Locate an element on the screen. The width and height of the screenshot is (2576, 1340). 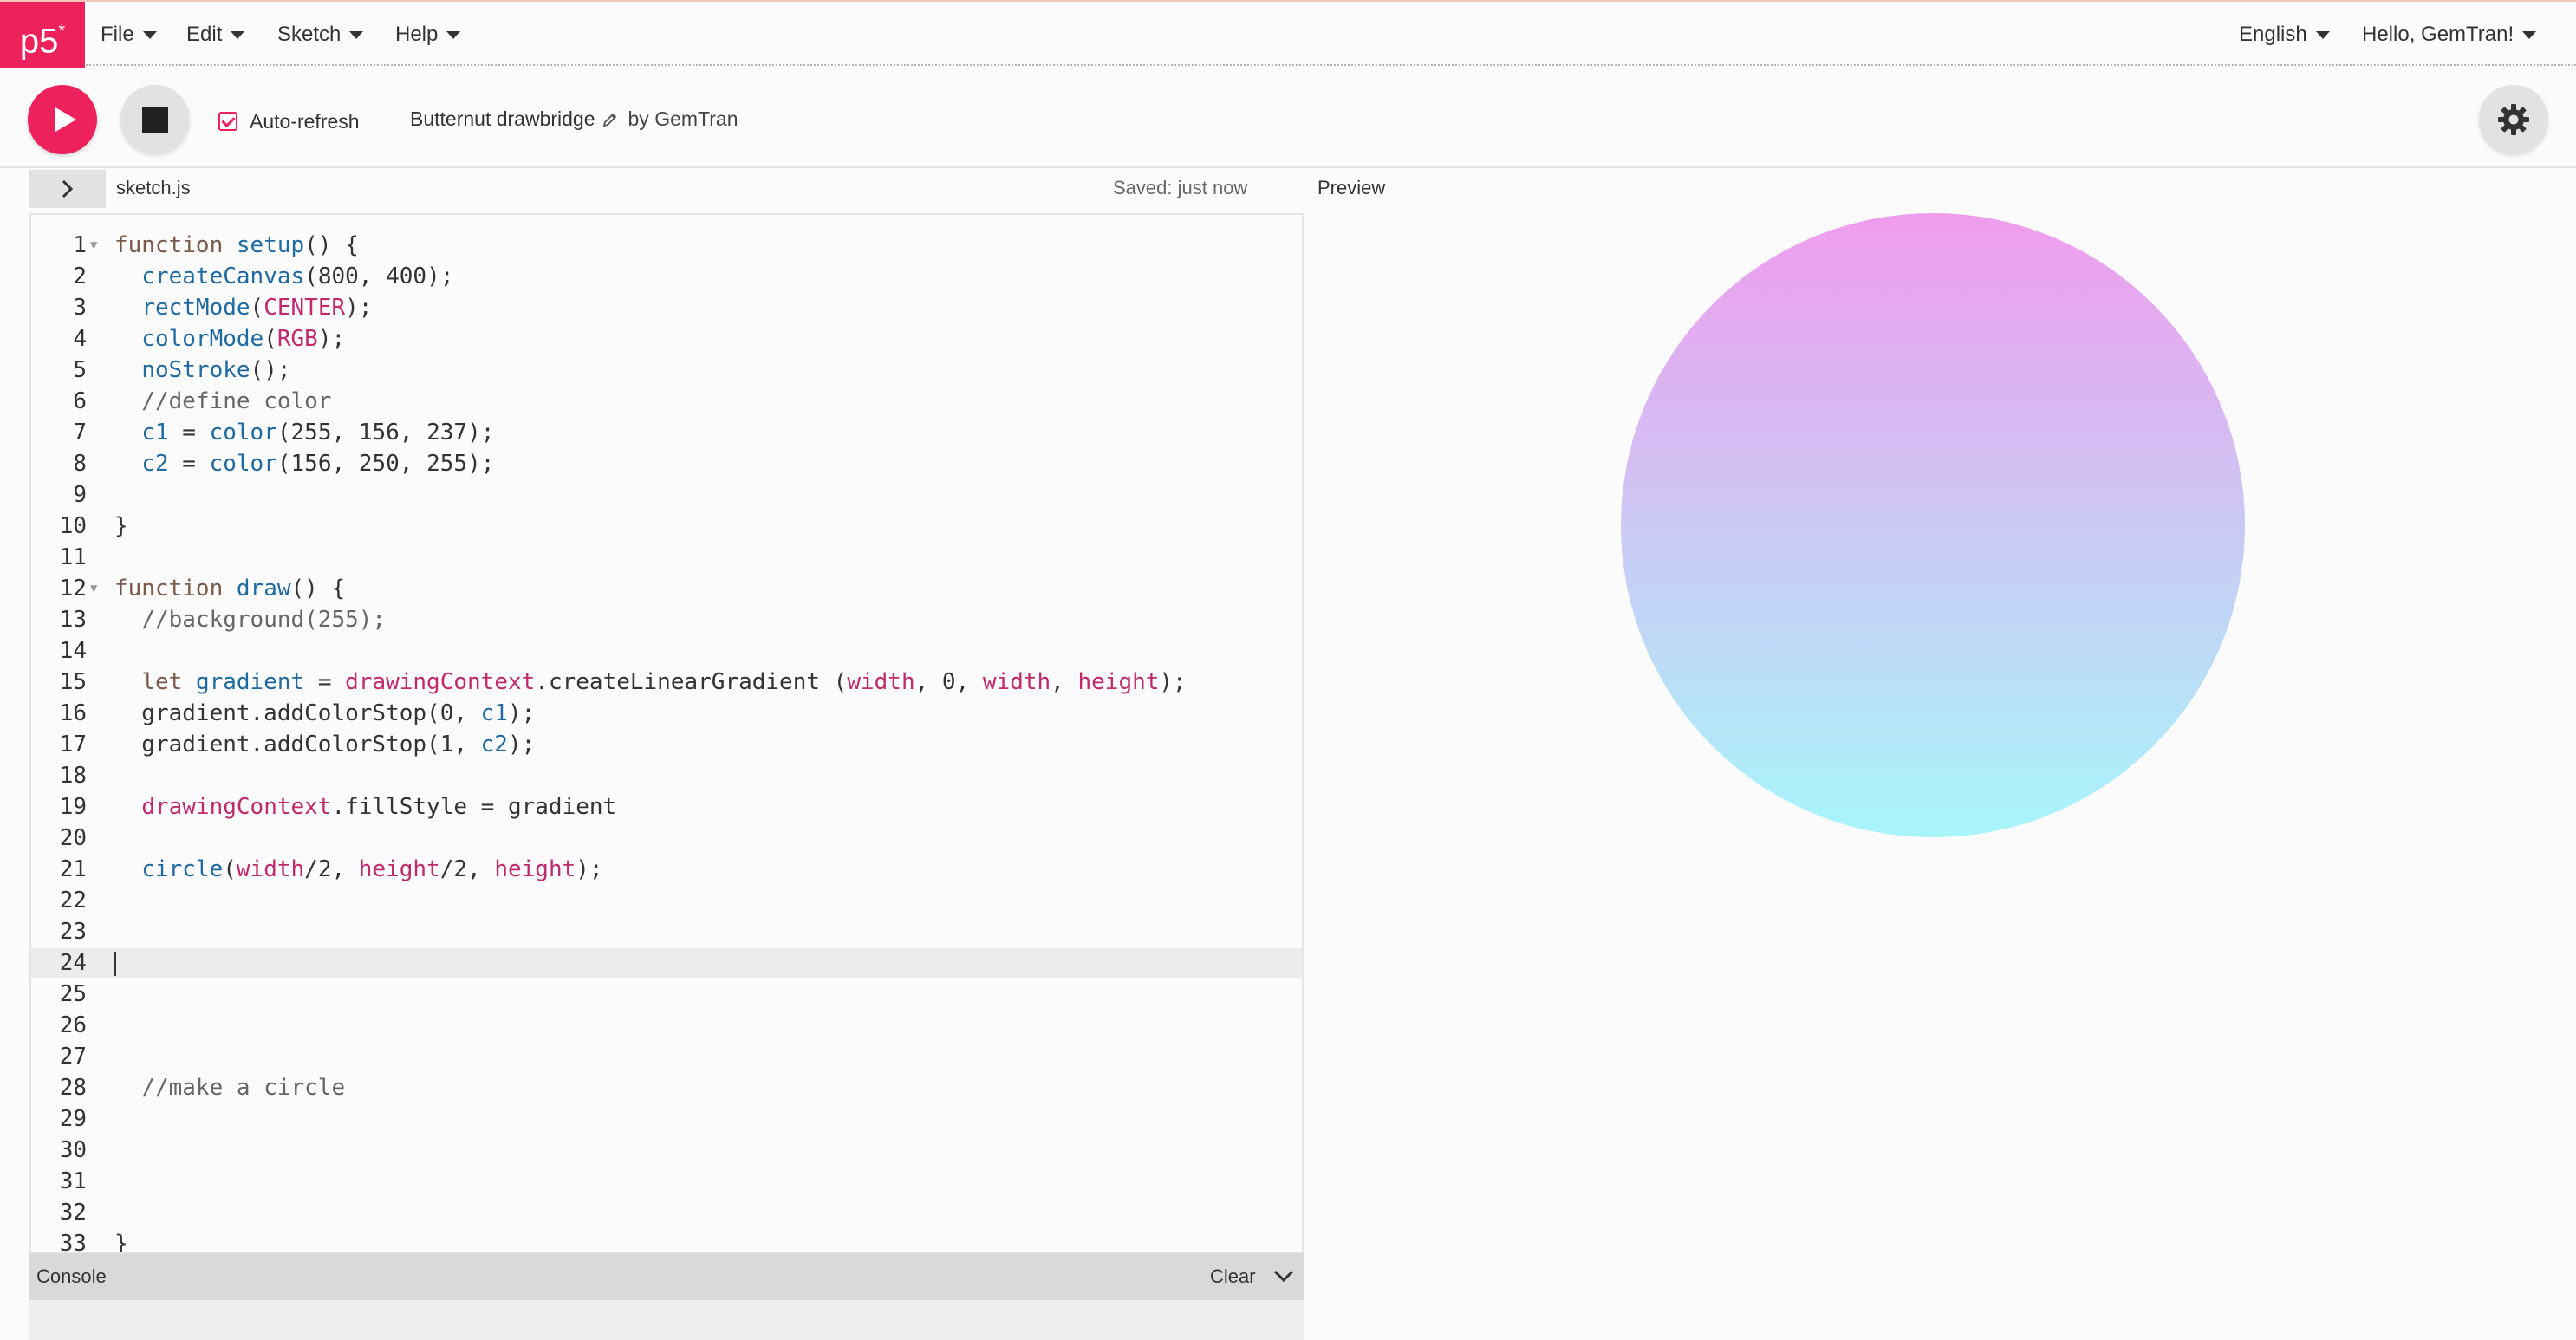
line-number: 2 is located at coordinates (80, 276).